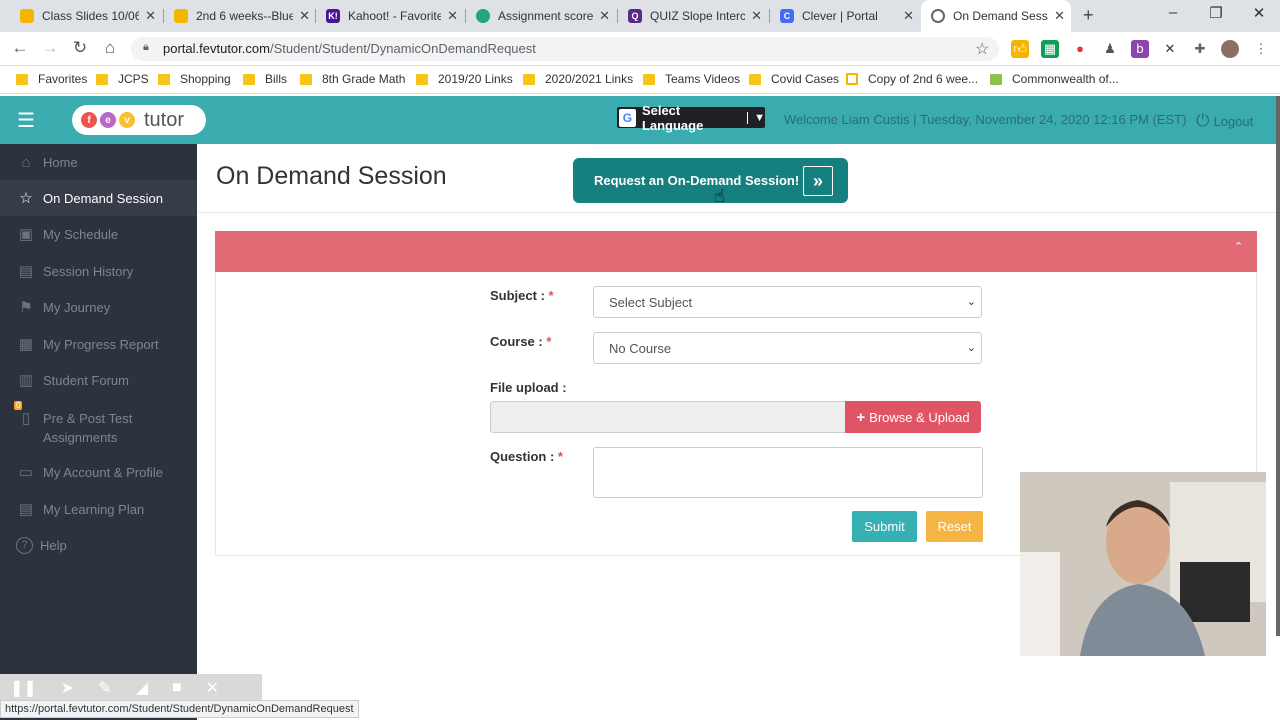  I want to click on sidebar-item-help: ? Help, so click(98, 545).